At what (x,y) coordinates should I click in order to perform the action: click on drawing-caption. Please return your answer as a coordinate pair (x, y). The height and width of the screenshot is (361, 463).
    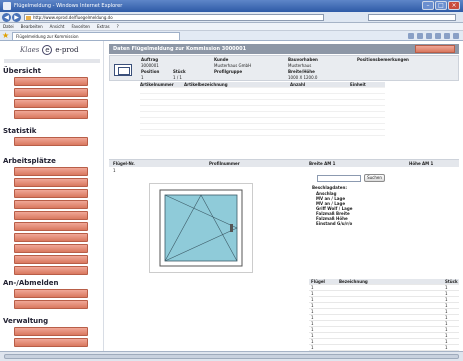
    Looking at the image, I should click on (203, 279).